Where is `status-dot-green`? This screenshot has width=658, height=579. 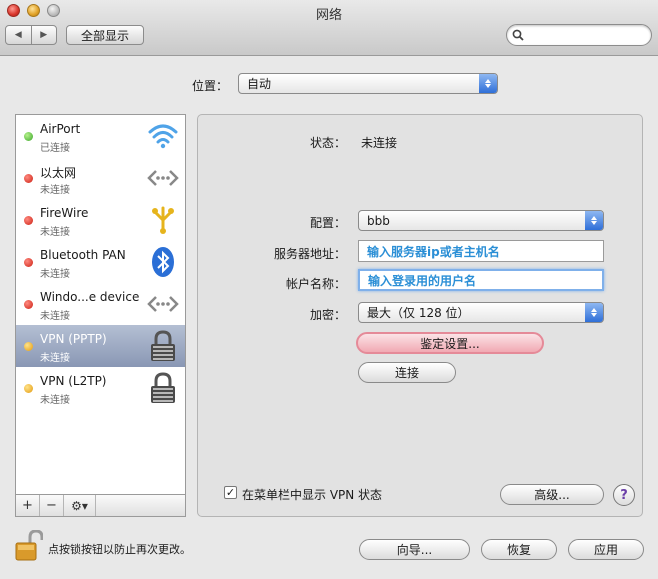
status-dot-green is located at coordinates (28, 136).